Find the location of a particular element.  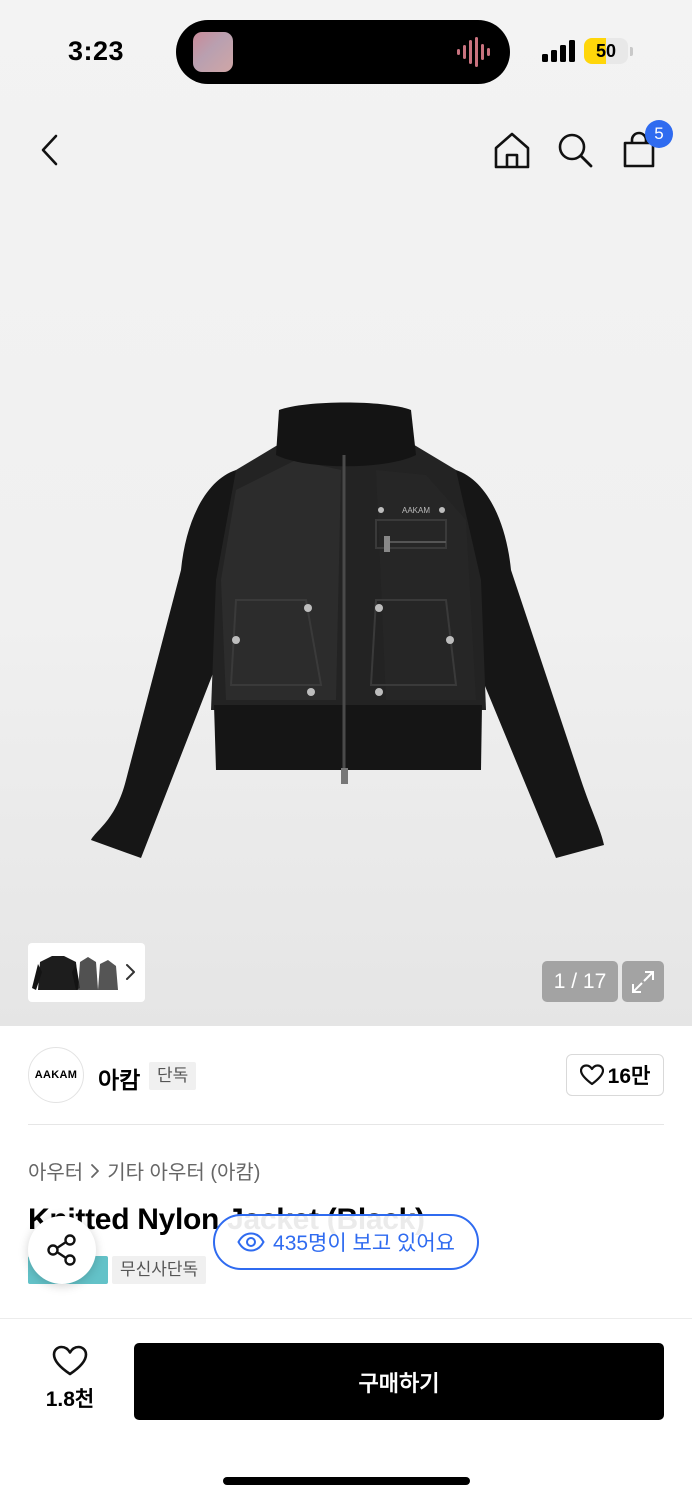

cart-count-badge: 5 is located at coordinates (659, 134).